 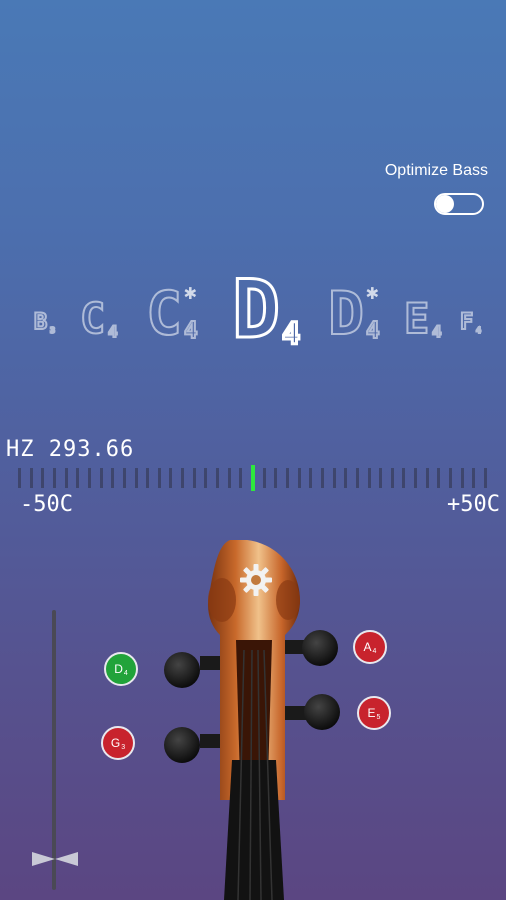 I want to click on sensitivity-slider-track, so click(x=54, y=750).